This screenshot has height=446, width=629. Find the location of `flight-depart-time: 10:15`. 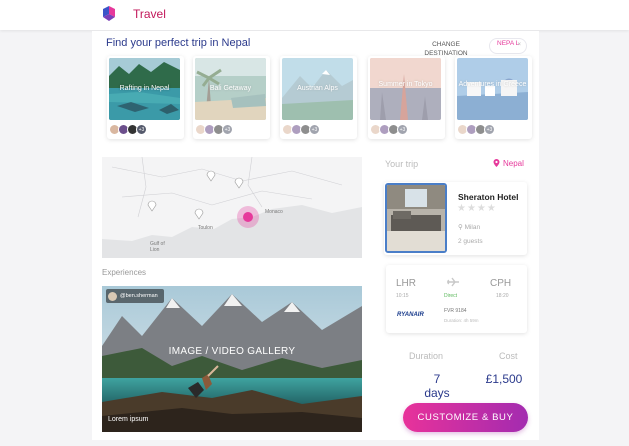

flight-depart-time: 10:15 is located at coordinates (402, 296).